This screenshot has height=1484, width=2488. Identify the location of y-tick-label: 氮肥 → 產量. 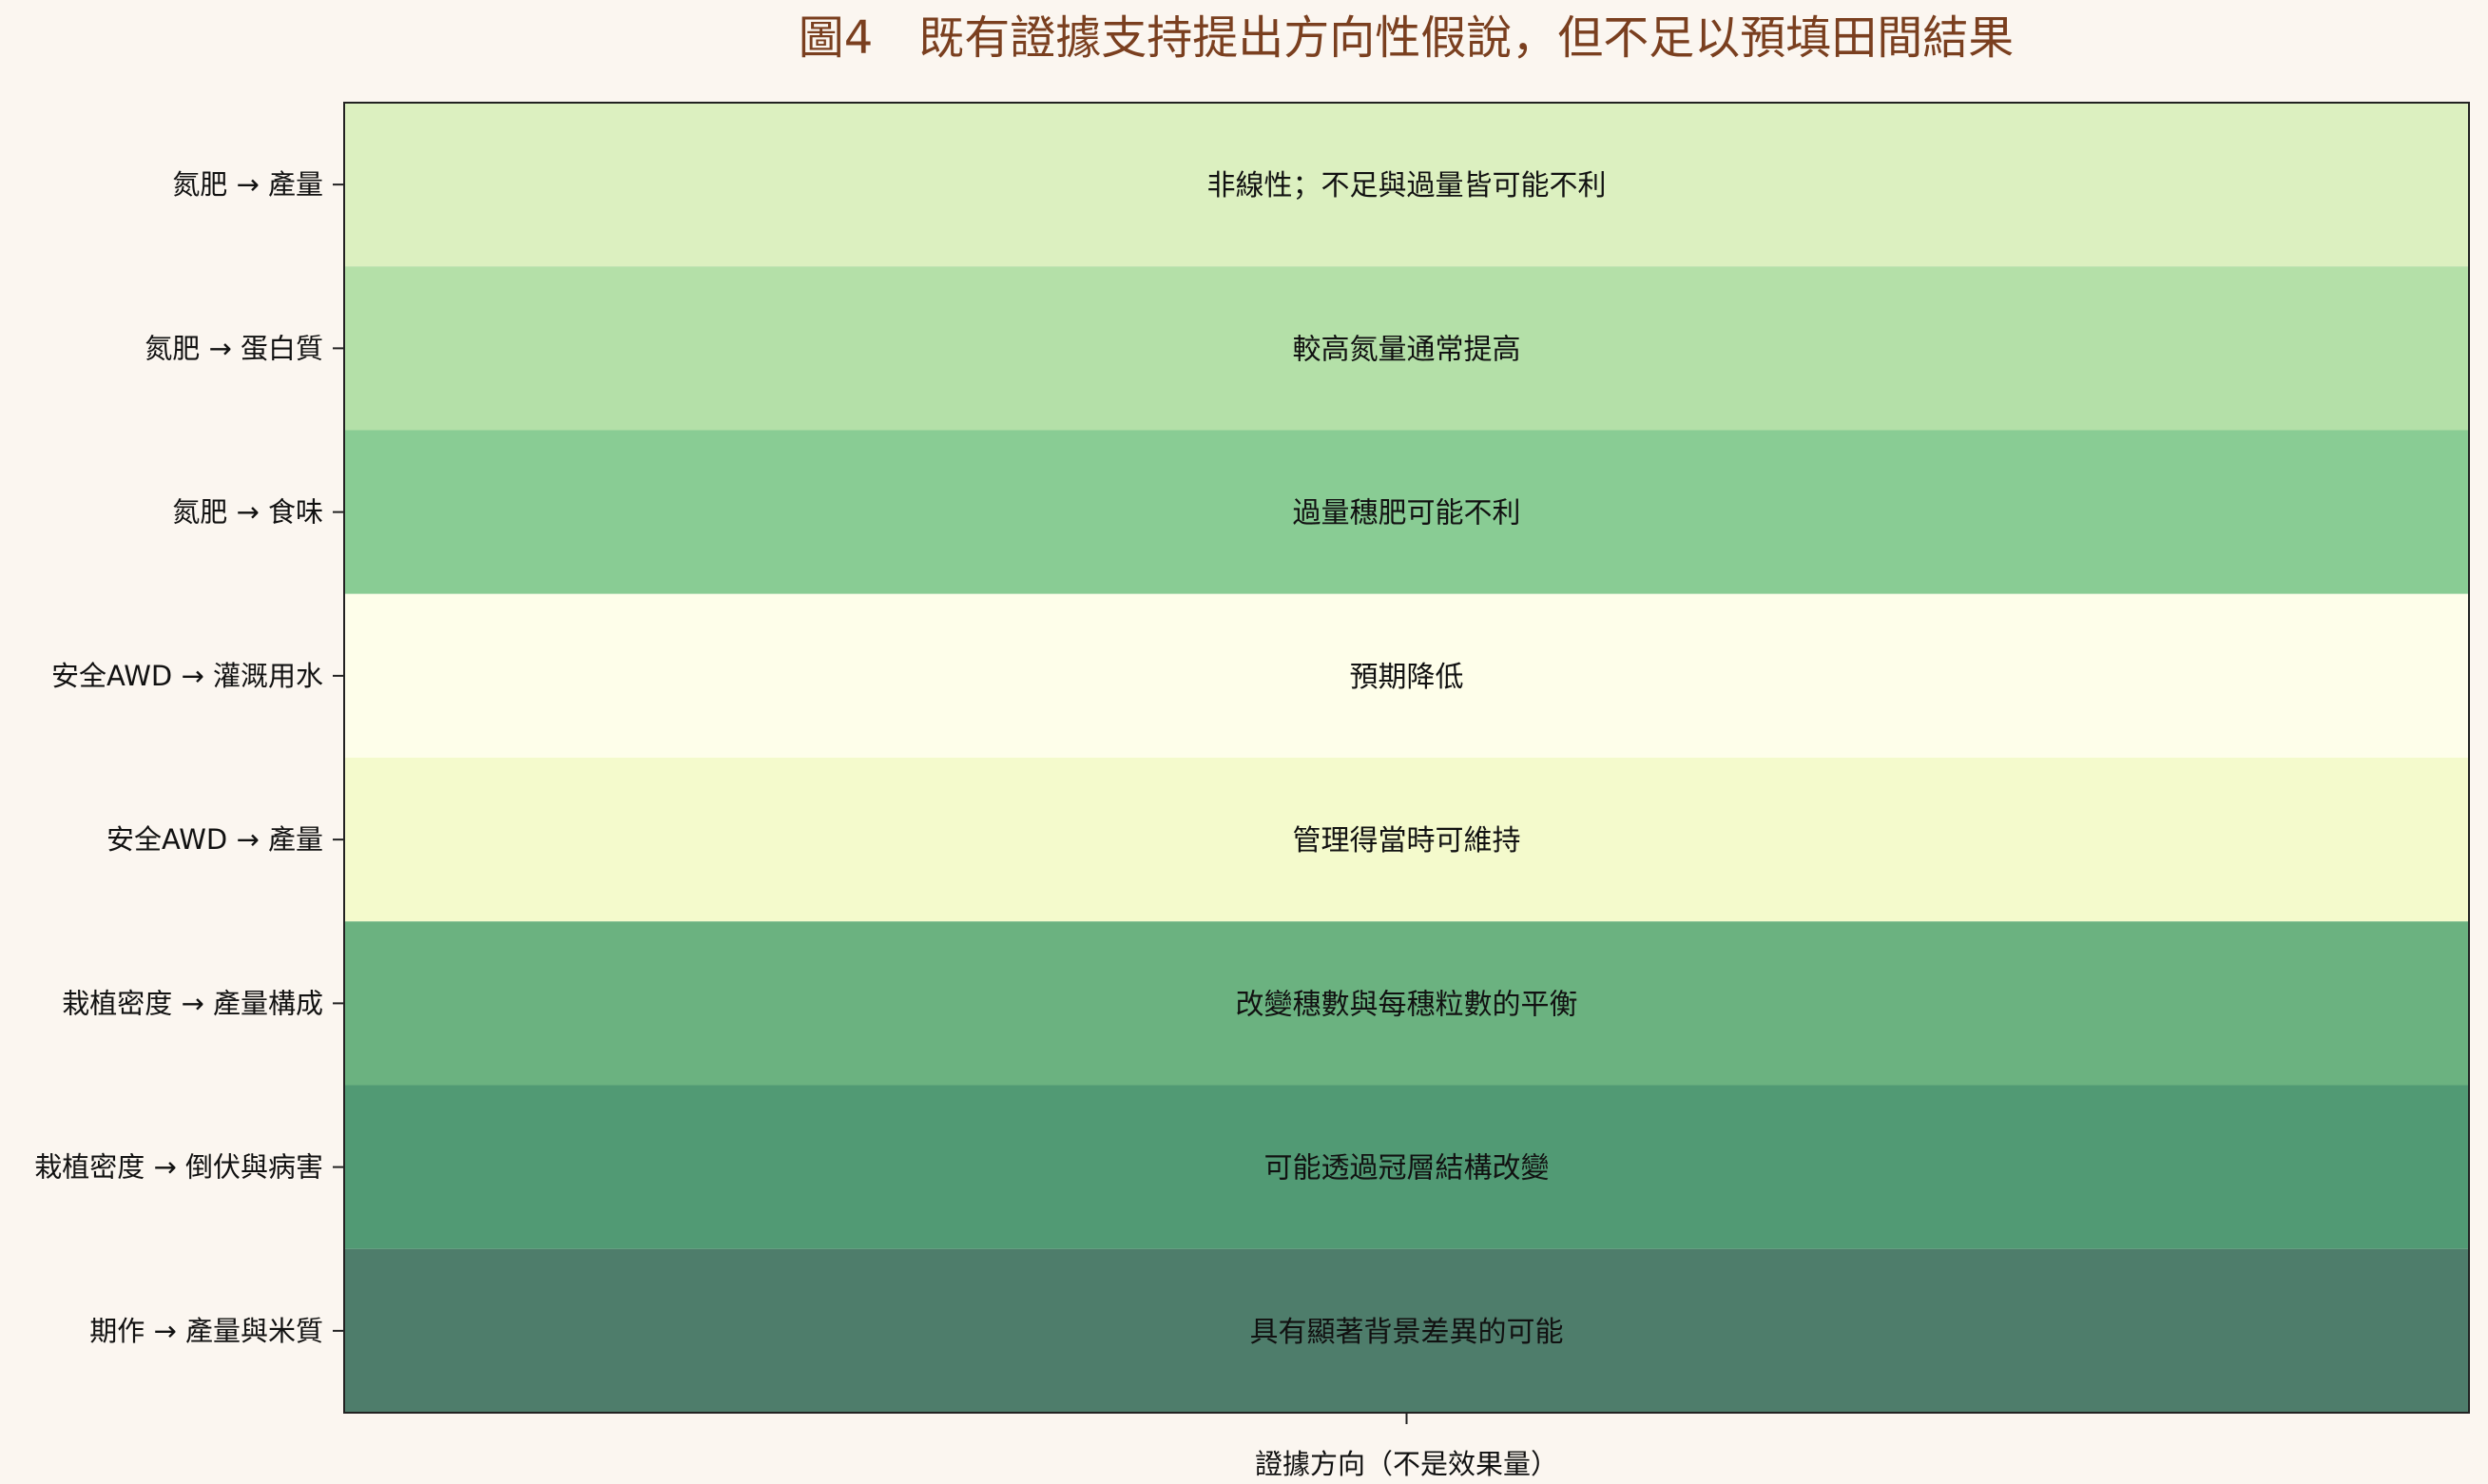
(248, 184).